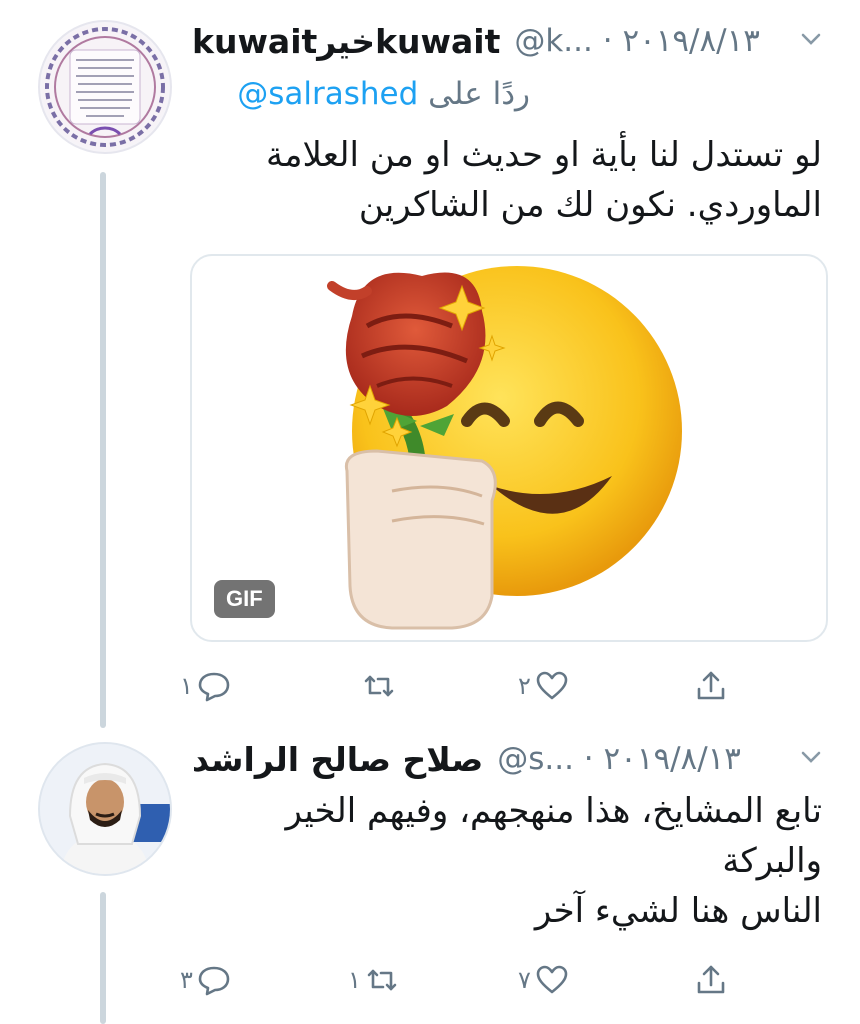 The width and height of the screenshot is (860, 1024). Describe the element at coordinates (504, 448) in the screenshot. I see `emoji-with-rose-image` at that location.